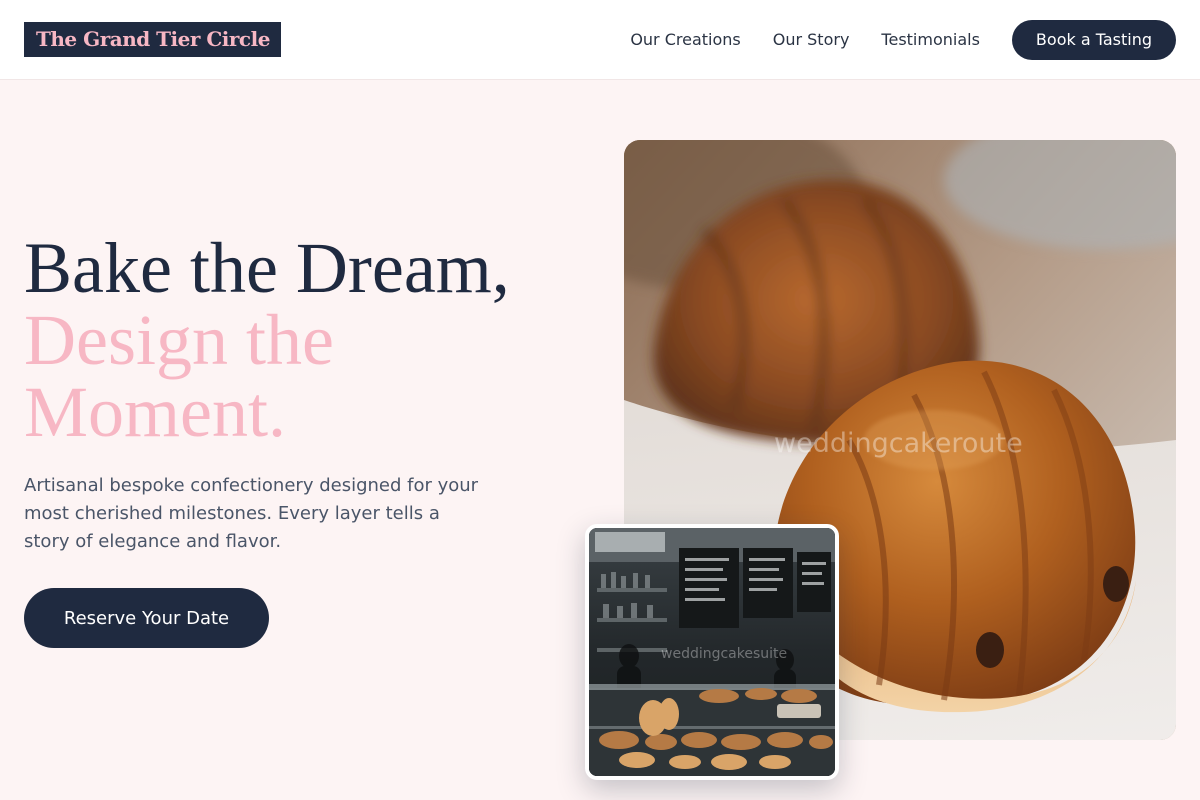 Image resolution: width=1200 pixels, height=800 pixels. I want to click on hero-title-line2: Design the, so click(179, 340).